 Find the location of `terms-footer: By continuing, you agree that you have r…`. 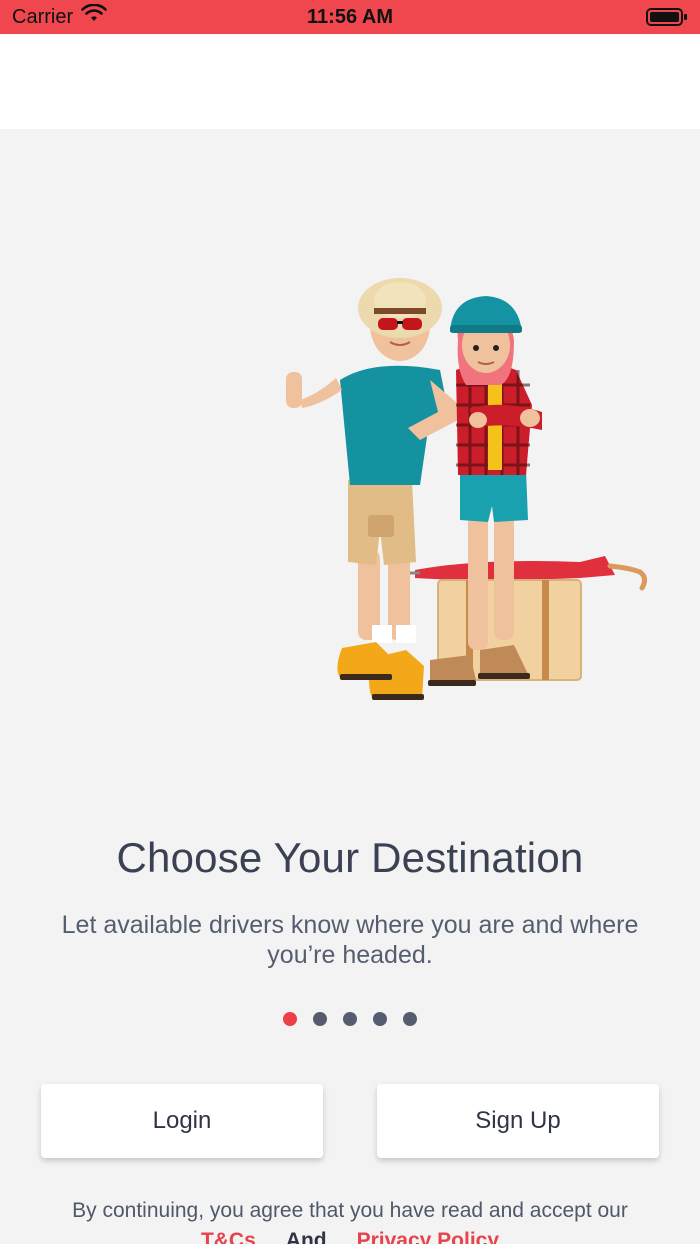

terms-footer: By continuing, you agree that you have r… is located at coordinates (350, 1220).